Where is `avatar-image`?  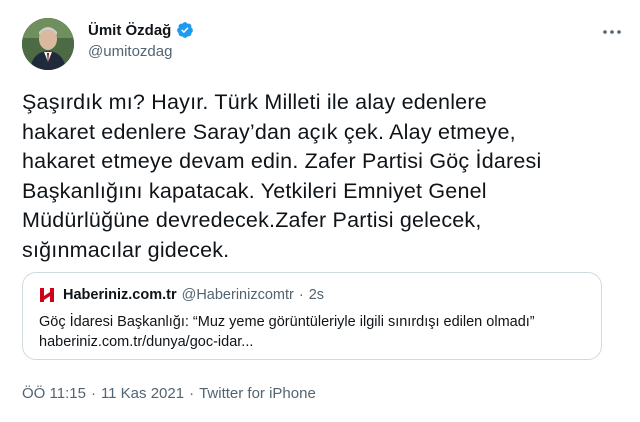 avatar-image is located at coordinates (48, 44).